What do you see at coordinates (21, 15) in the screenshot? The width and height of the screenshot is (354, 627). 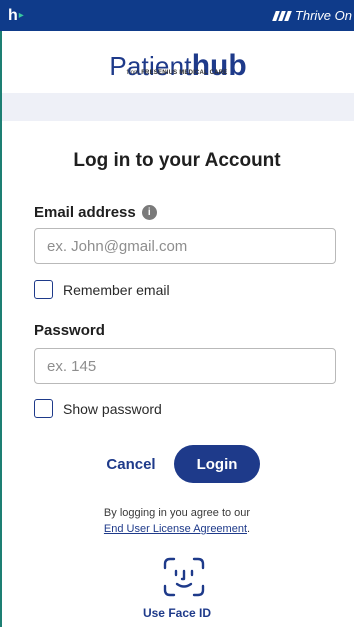 I see `brand-arrow-icon: ▸` at bounding box center [21, 15].